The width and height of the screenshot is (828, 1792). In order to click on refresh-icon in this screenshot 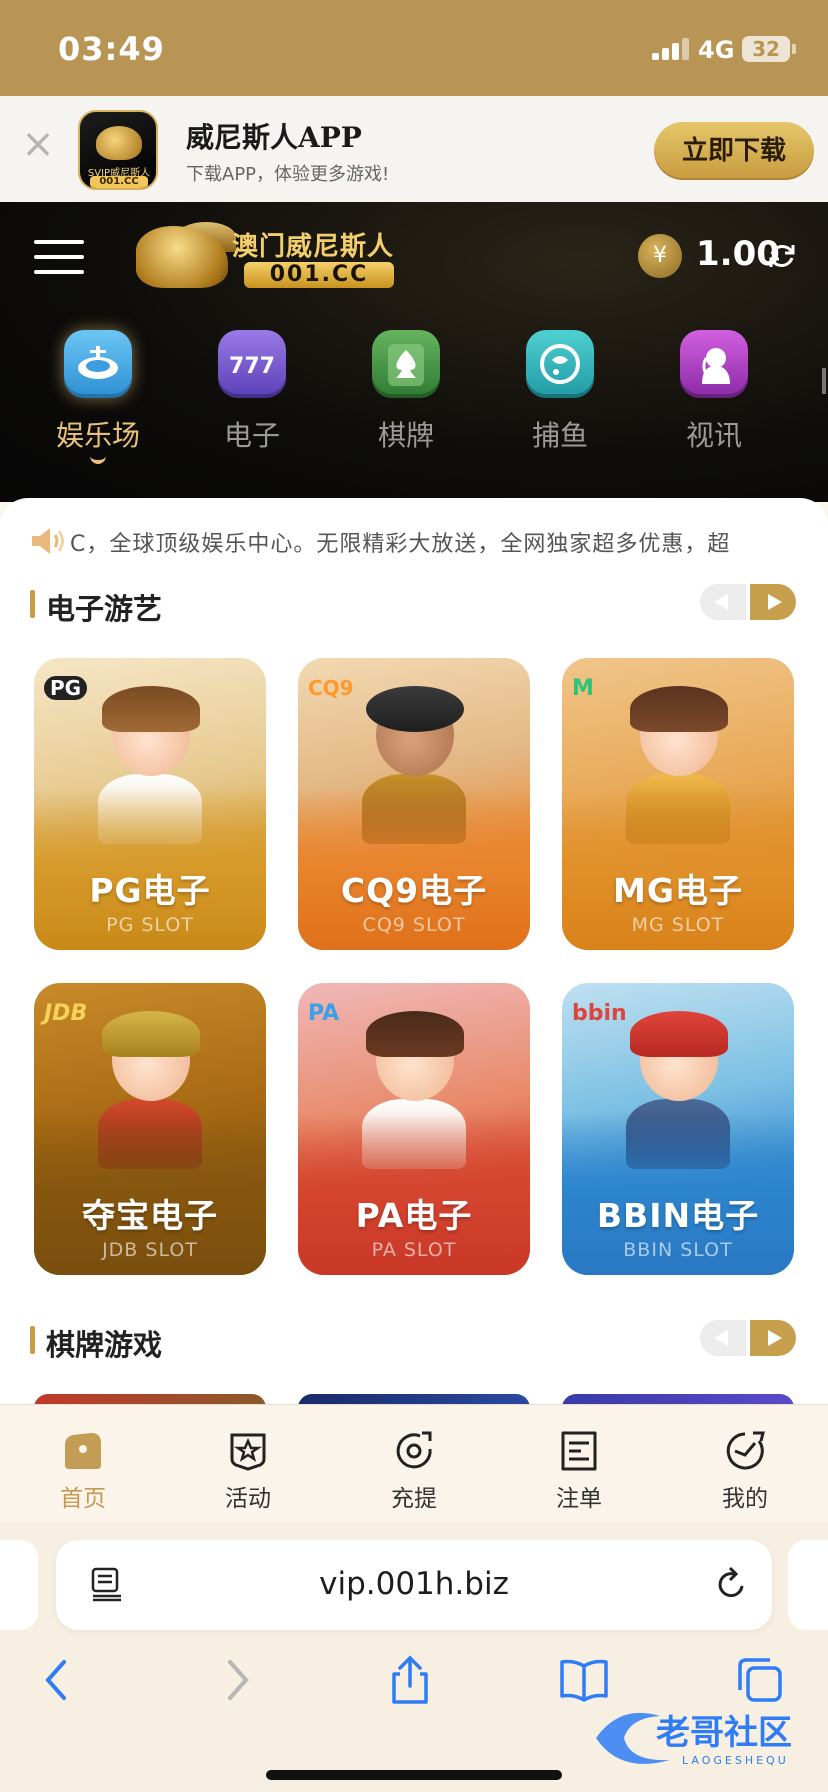, I will do `click(782, 256)`.